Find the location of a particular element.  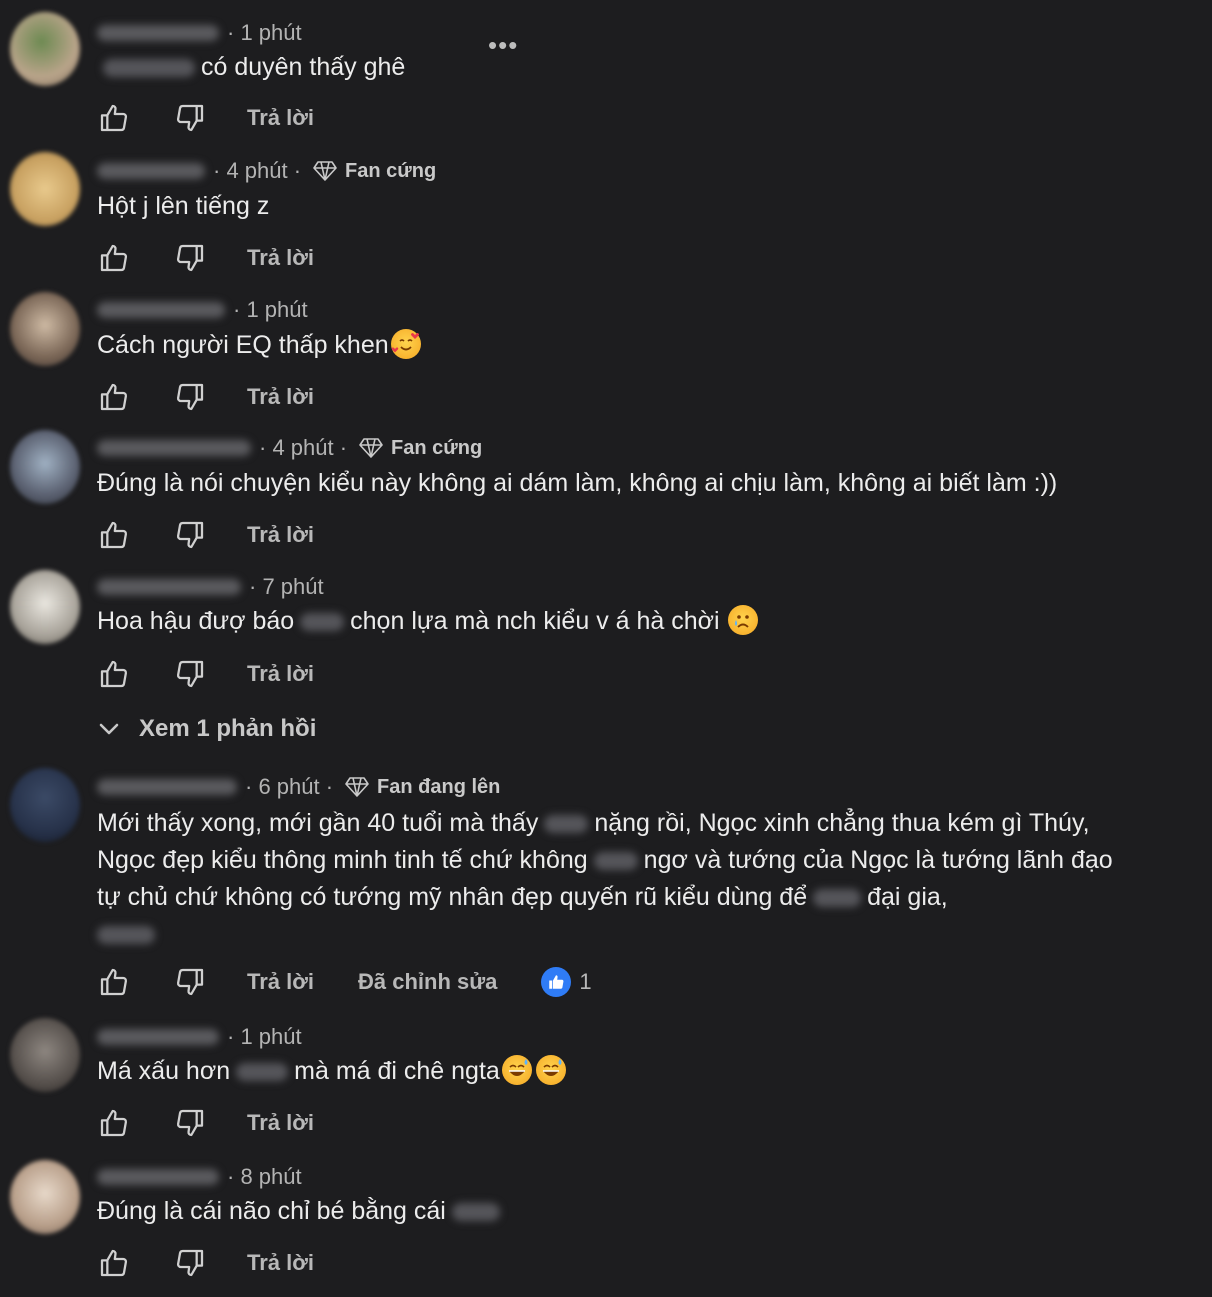

comment-time: · 6 phút · is located at coordinates (289, 786).